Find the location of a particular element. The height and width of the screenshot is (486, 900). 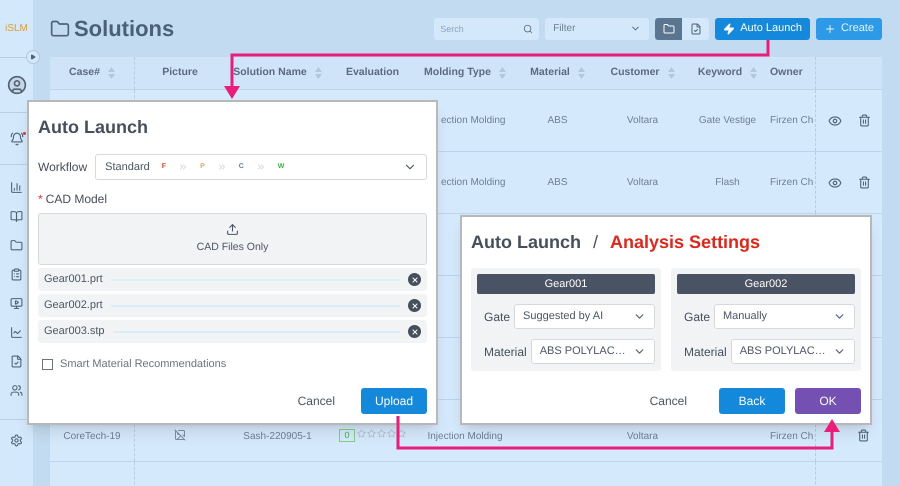

dialog-subtitle: Analysis Settings is located at coordinates (685, 242).